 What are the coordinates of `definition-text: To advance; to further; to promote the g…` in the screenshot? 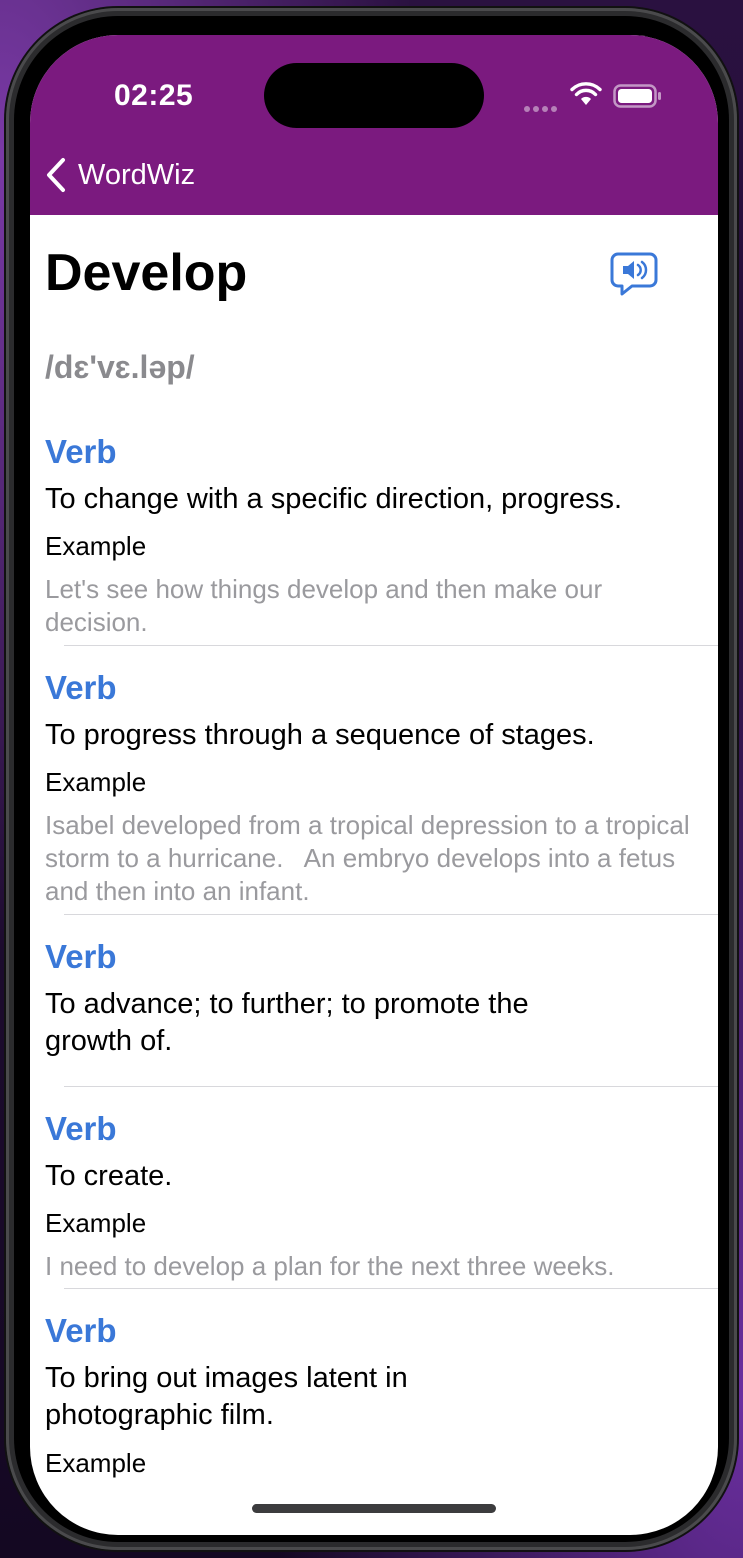 It's located at (287, 1022).